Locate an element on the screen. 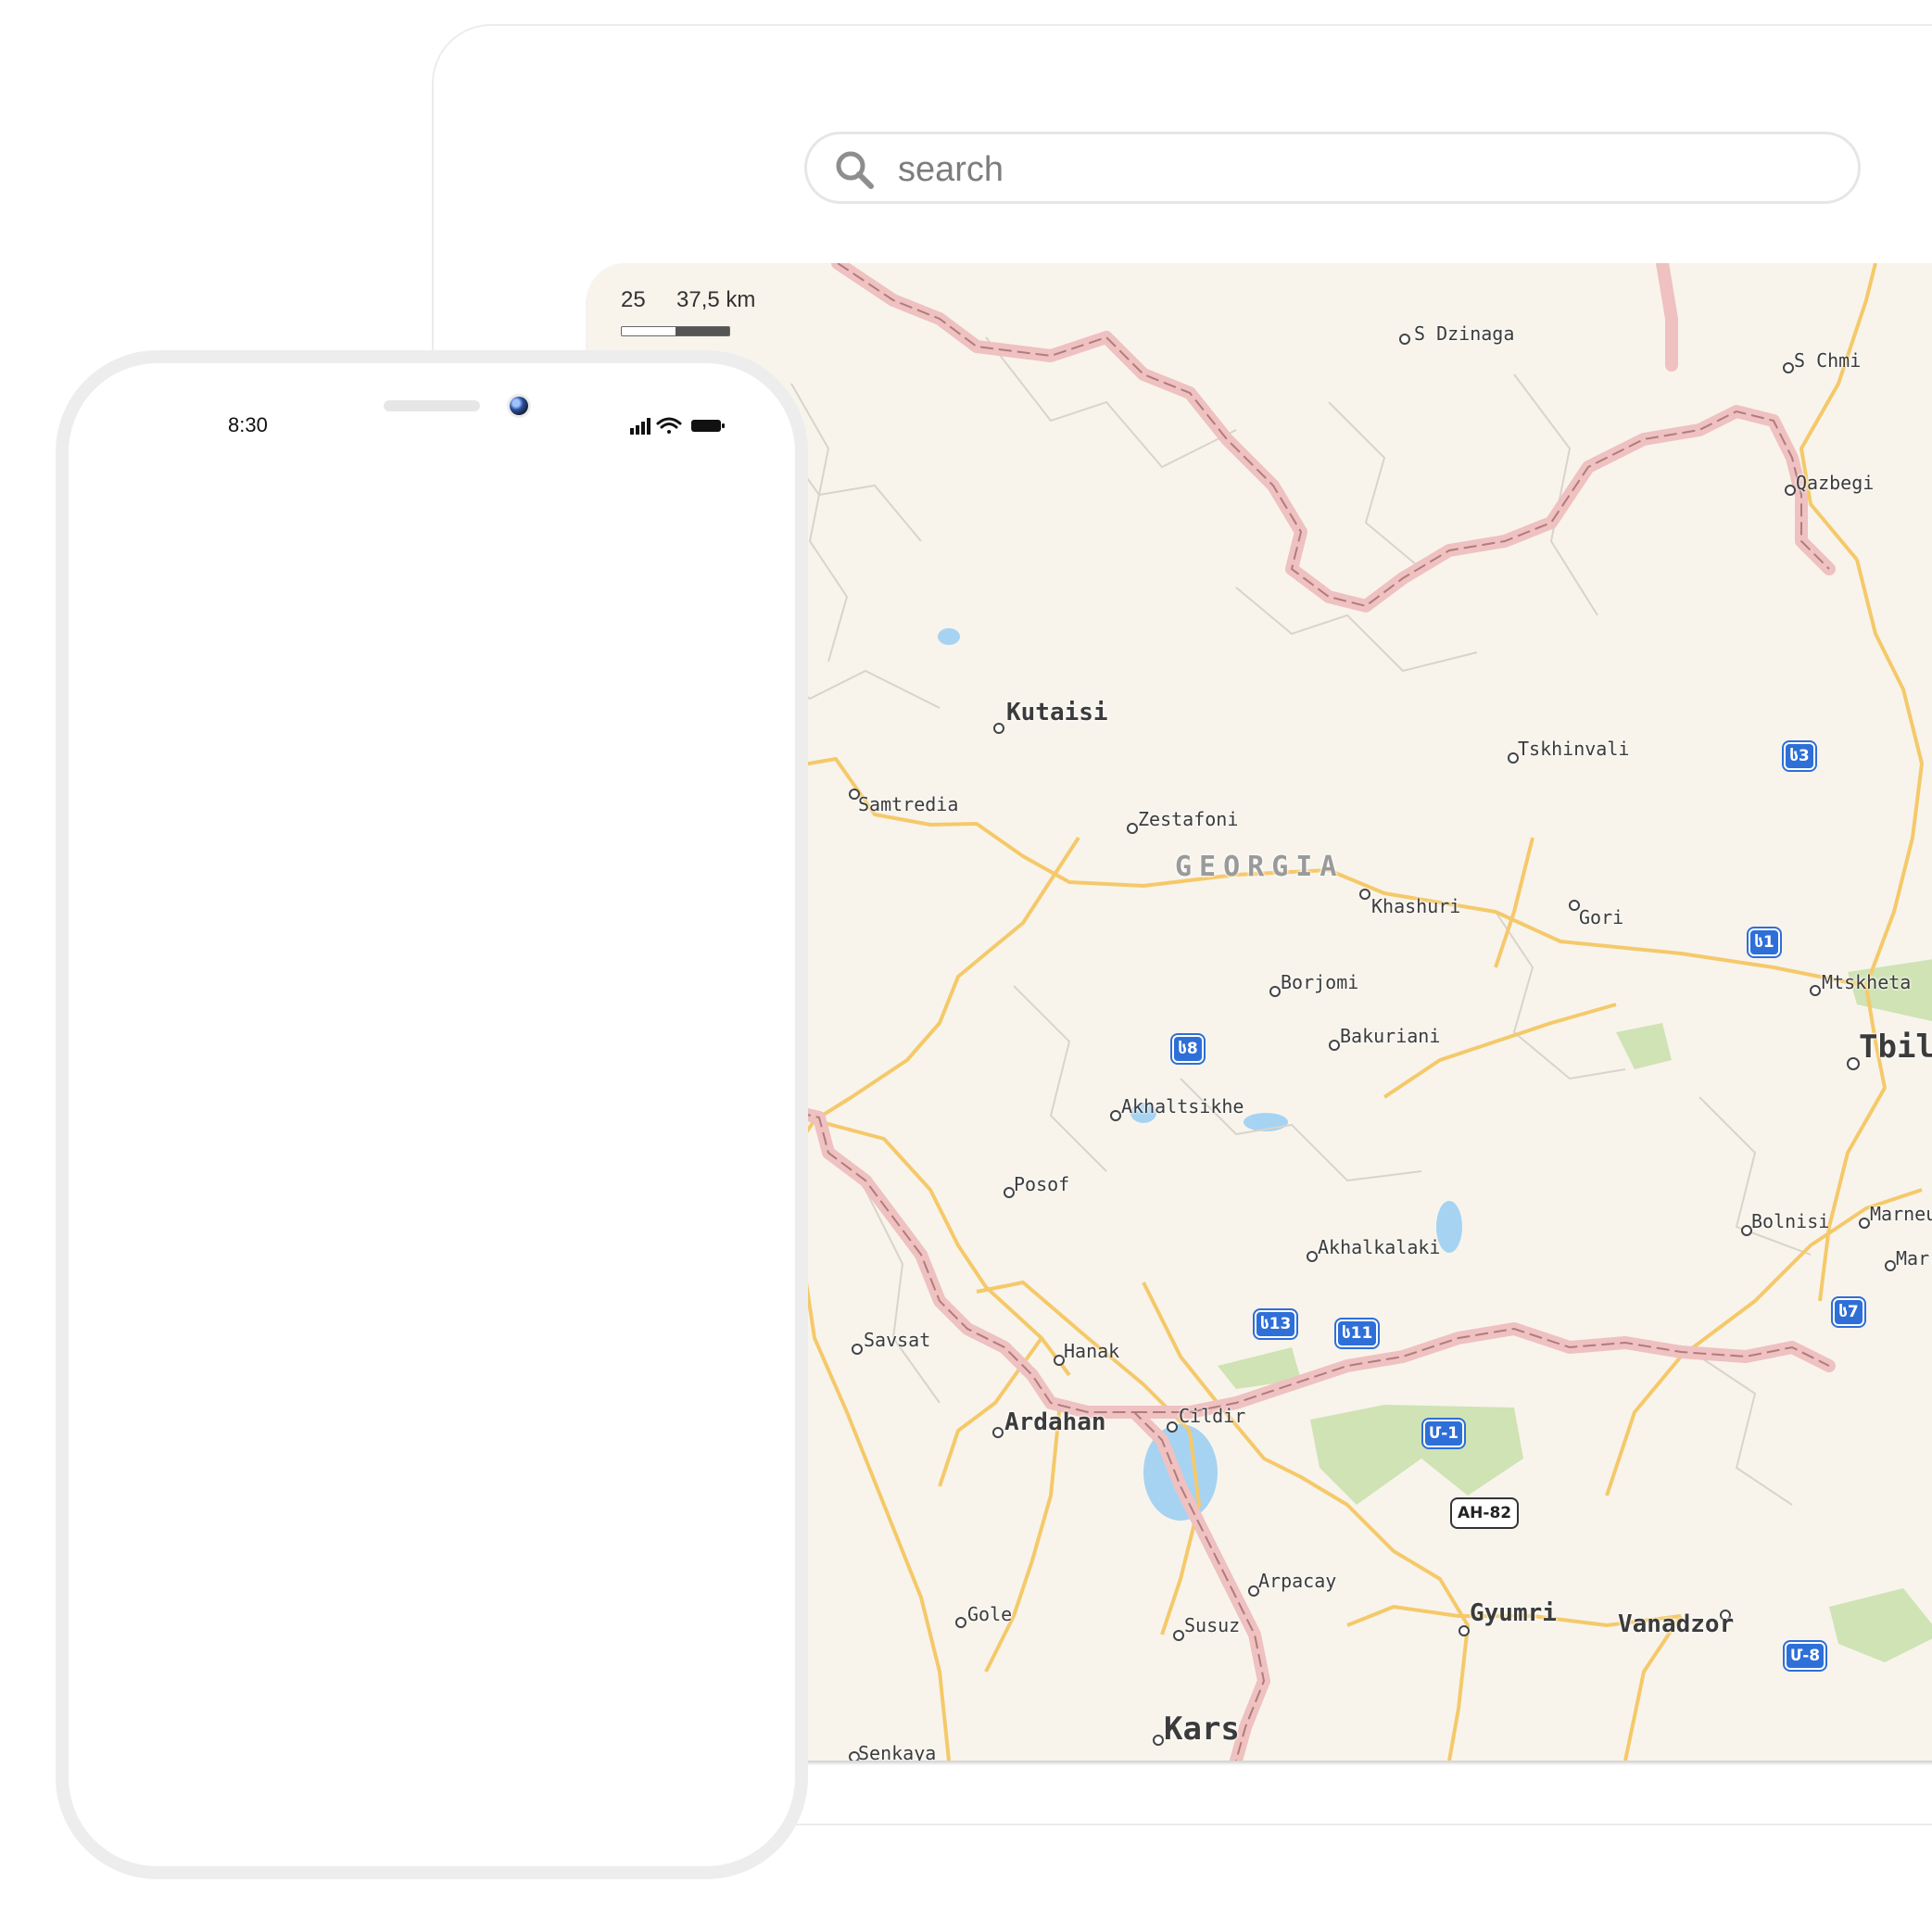  place-kars: Kars is located at coordinates (1202, 1730).